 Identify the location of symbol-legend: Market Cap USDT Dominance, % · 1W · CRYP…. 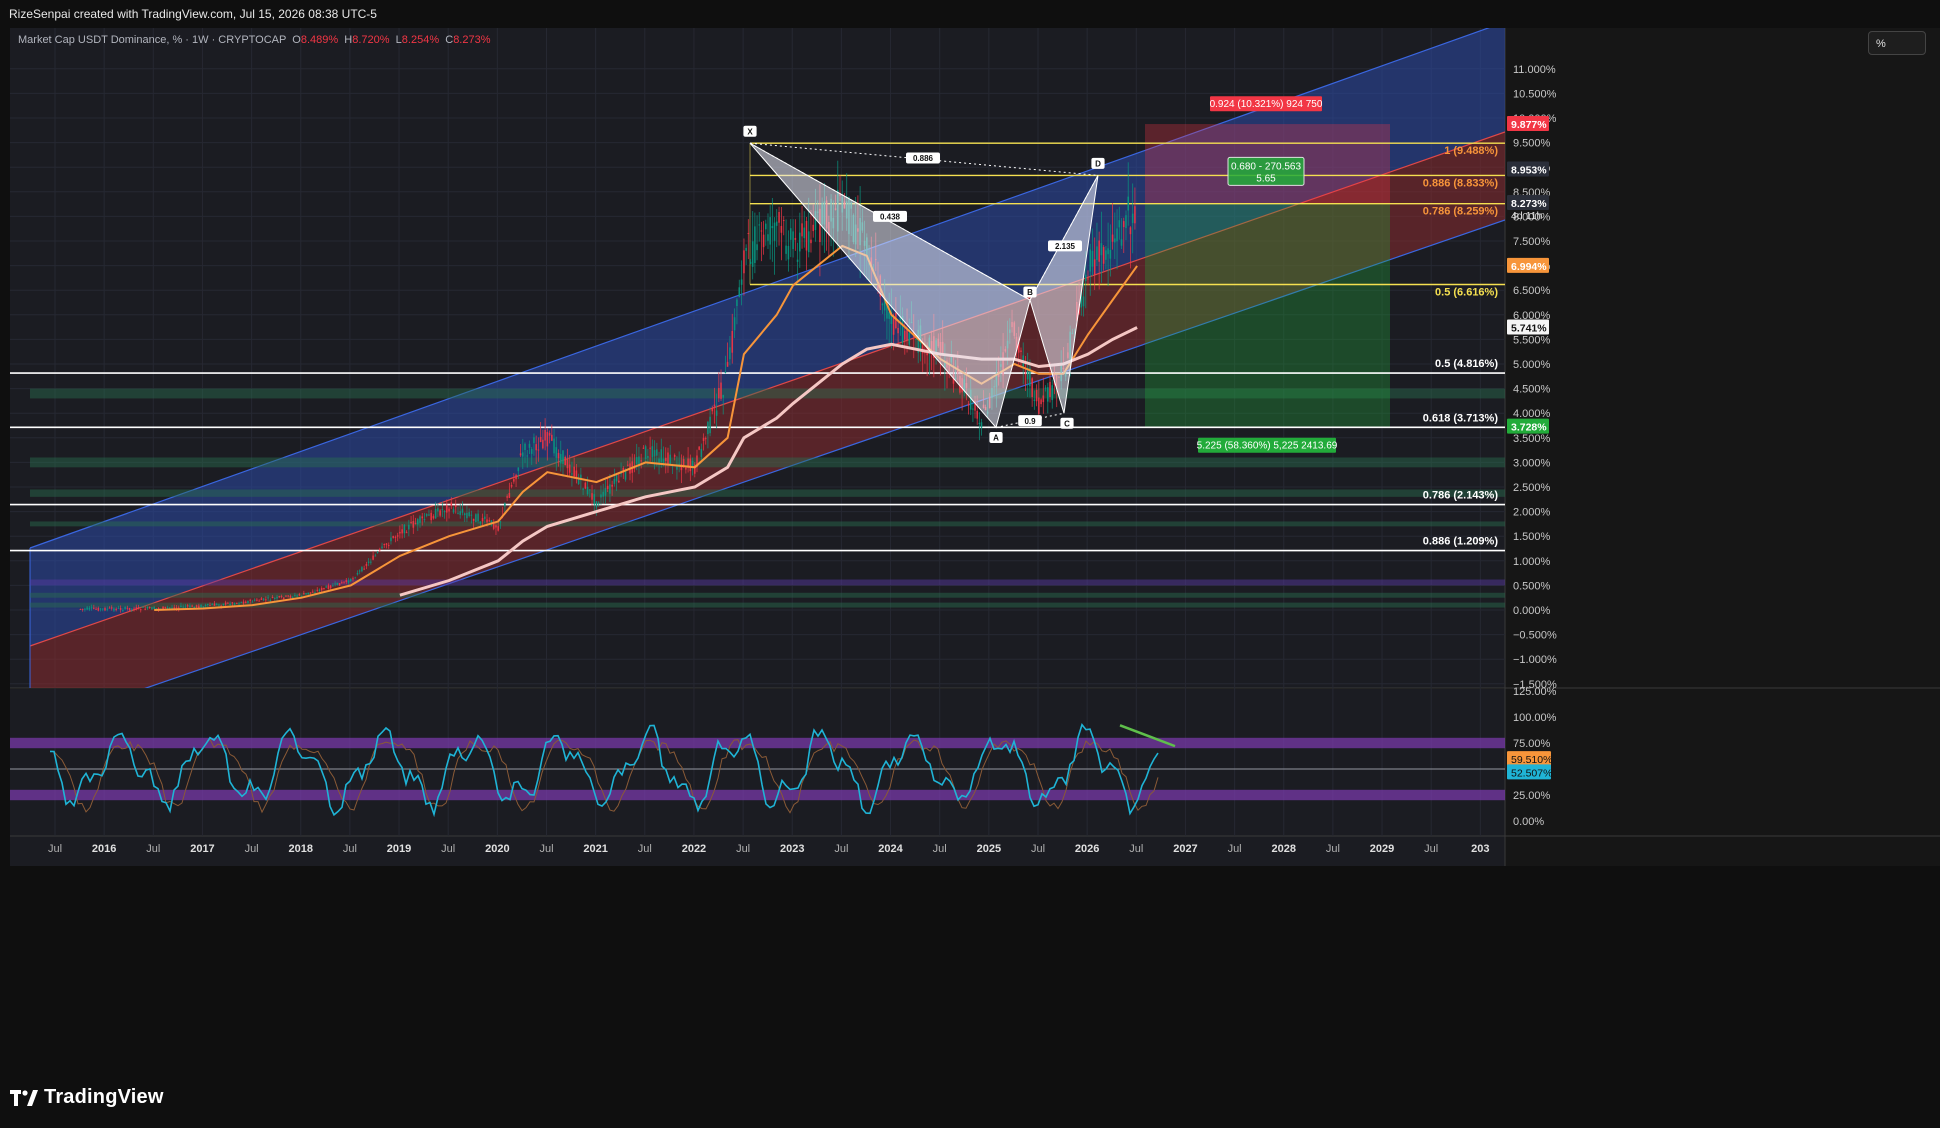
(254, 40).